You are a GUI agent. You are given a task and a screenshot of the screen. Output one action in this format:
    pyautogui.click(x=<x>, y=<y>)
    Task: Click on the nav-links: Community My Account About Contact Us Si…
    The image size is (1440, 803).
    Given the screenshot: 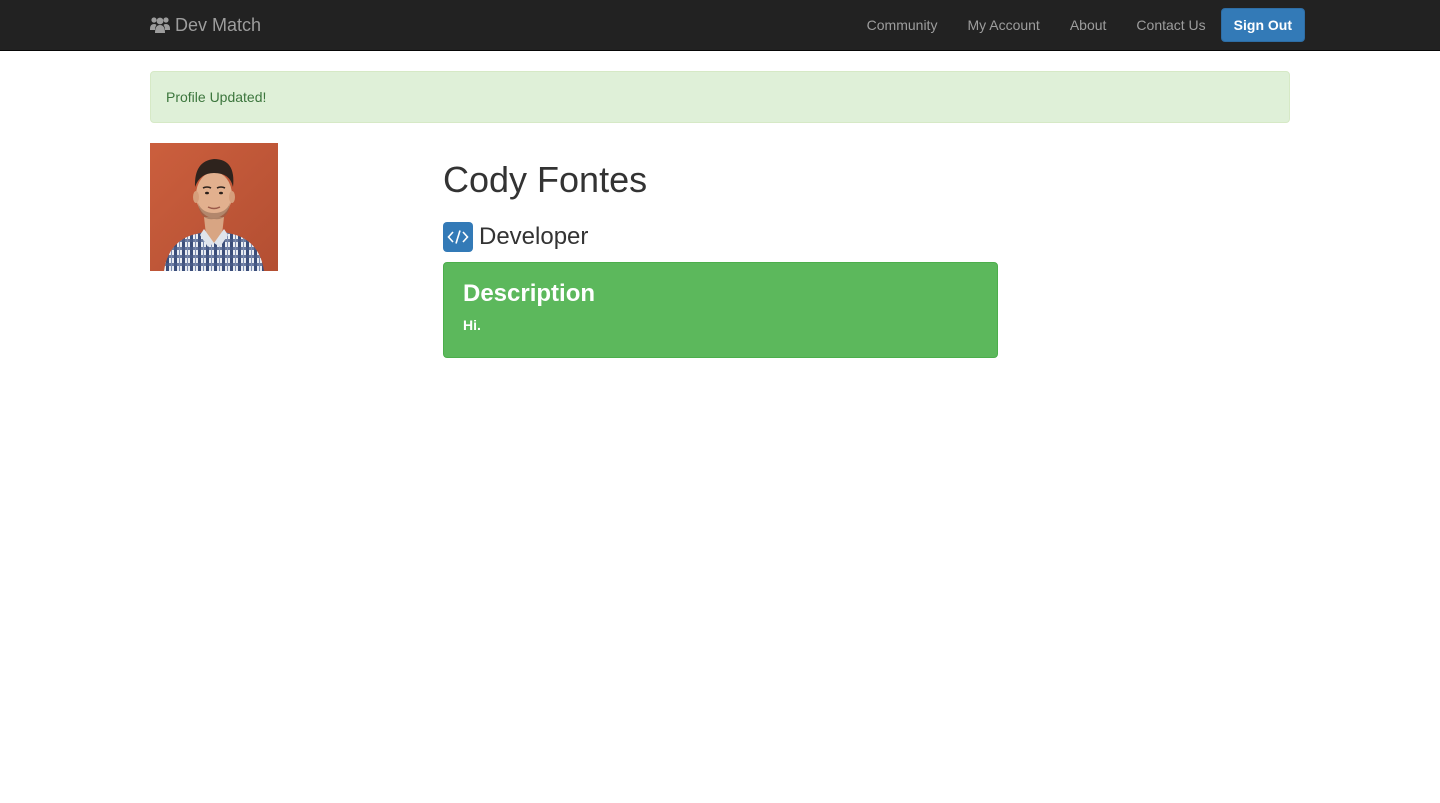 What is the action you would take?
    pyautogui.click(x=1078, y=25)
    